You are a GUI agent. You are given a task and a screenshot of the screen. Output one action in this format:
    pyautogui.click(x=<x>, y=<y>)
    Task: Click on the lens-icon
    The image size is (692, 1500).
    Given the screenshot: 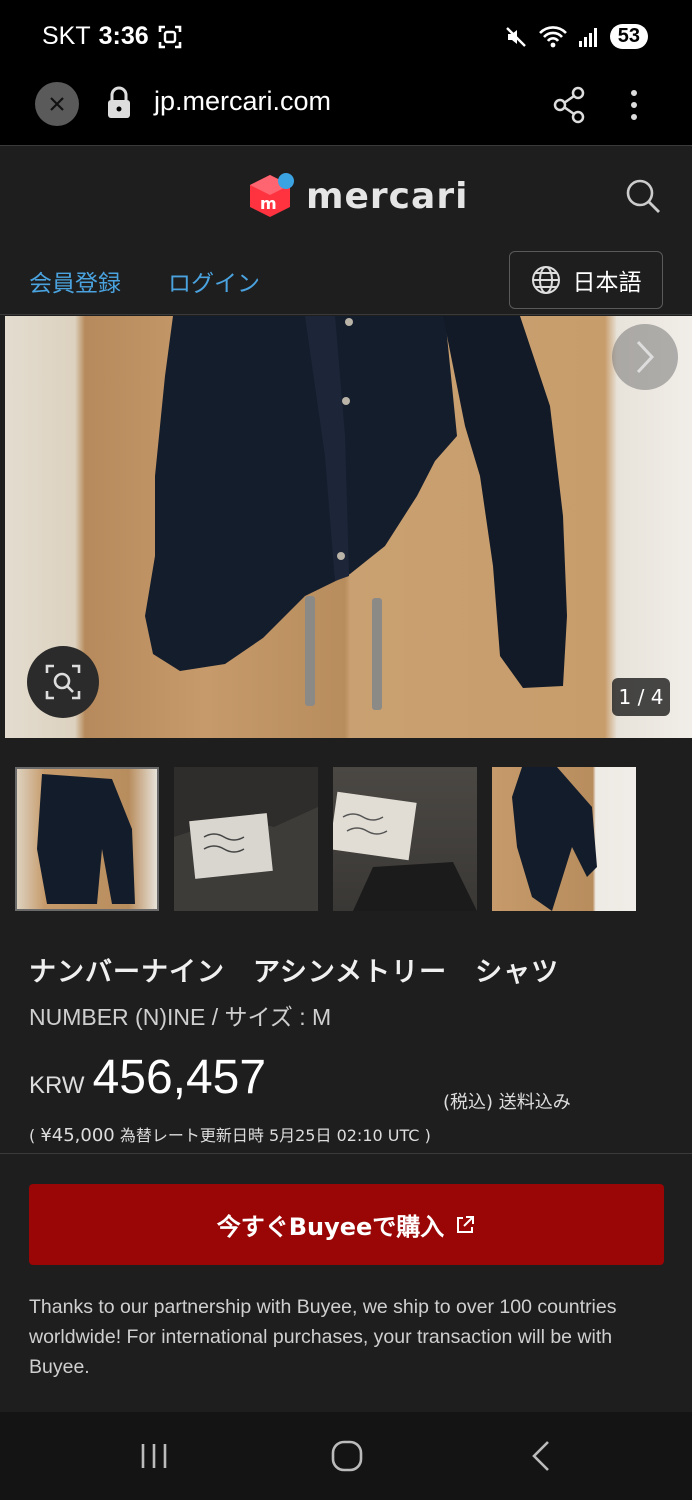 What is the action you would take?
    pyautogui.click(x=63, y=682)
    